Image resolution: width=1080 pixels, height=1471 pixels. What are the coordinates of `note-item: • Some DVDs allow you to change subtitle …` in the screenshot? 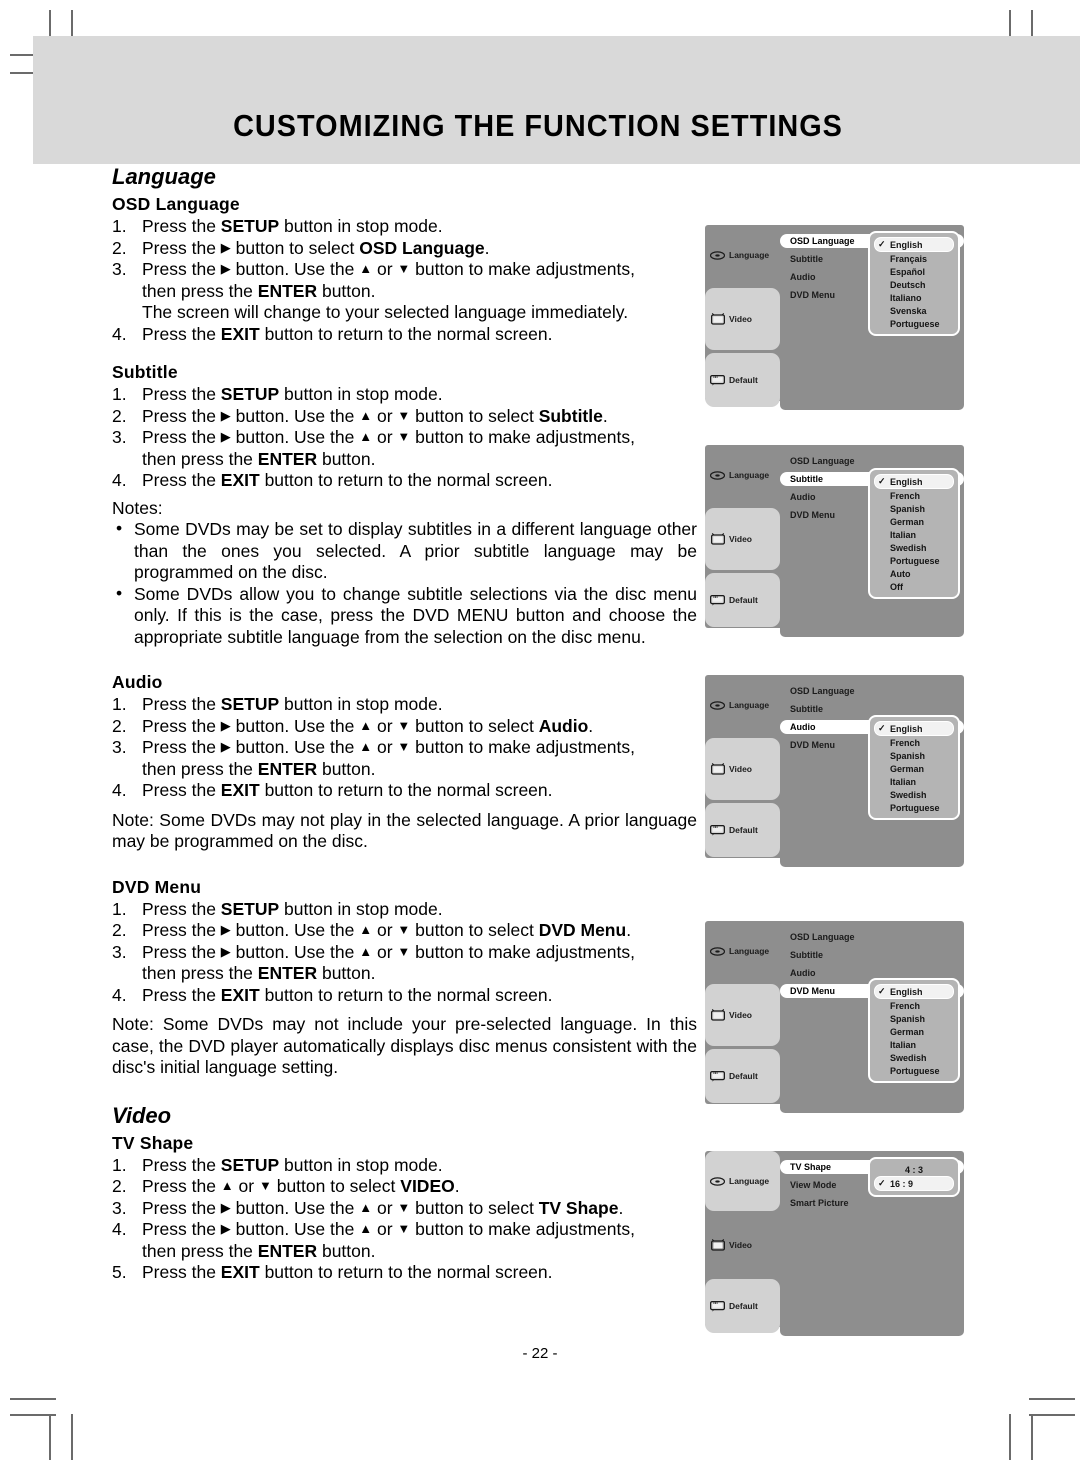 It's located at (404, 616).